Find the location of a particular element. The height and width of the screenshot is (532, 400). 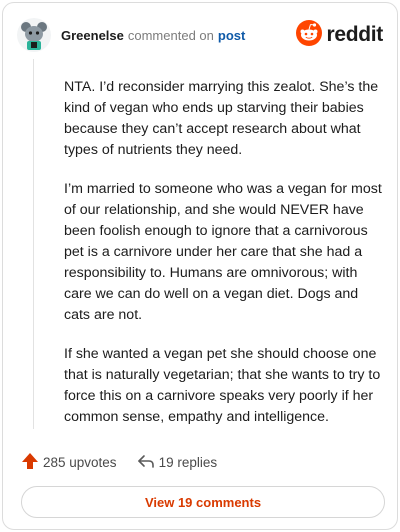

reddit-wordmark: reddit is located at coordinates (354, 34).